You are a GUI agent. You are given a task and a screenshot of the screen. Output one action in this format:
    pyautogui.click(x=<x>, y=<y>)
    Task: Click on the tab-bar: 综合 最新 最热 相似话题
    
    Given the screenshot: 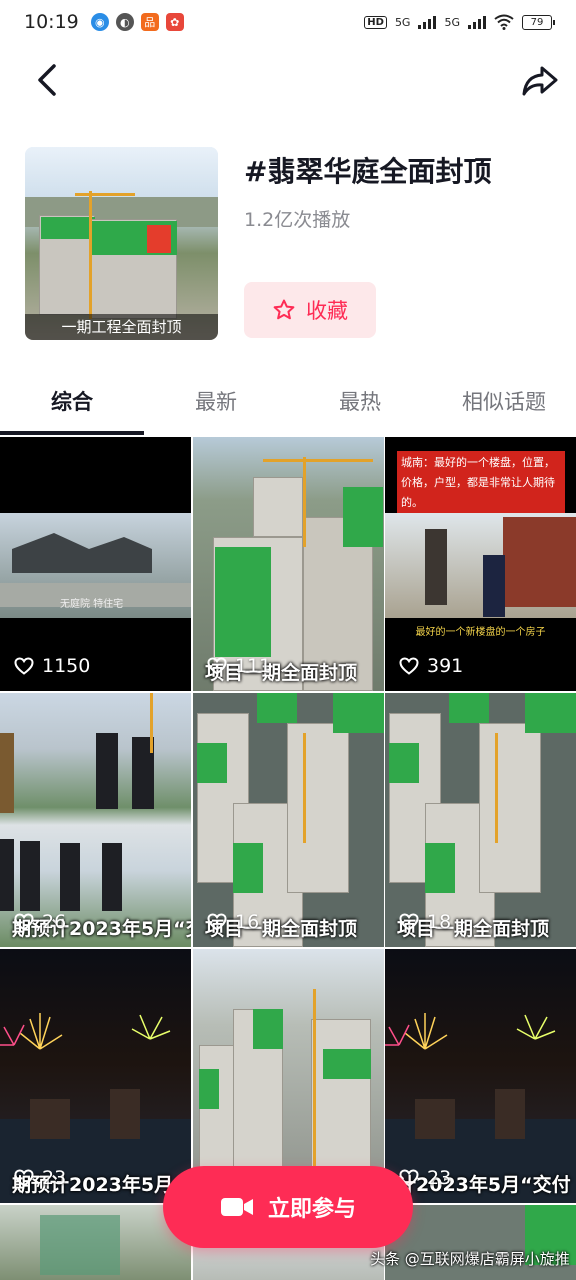 What is the action you would take?
    pyautogui.click(x=288, y=407)
    